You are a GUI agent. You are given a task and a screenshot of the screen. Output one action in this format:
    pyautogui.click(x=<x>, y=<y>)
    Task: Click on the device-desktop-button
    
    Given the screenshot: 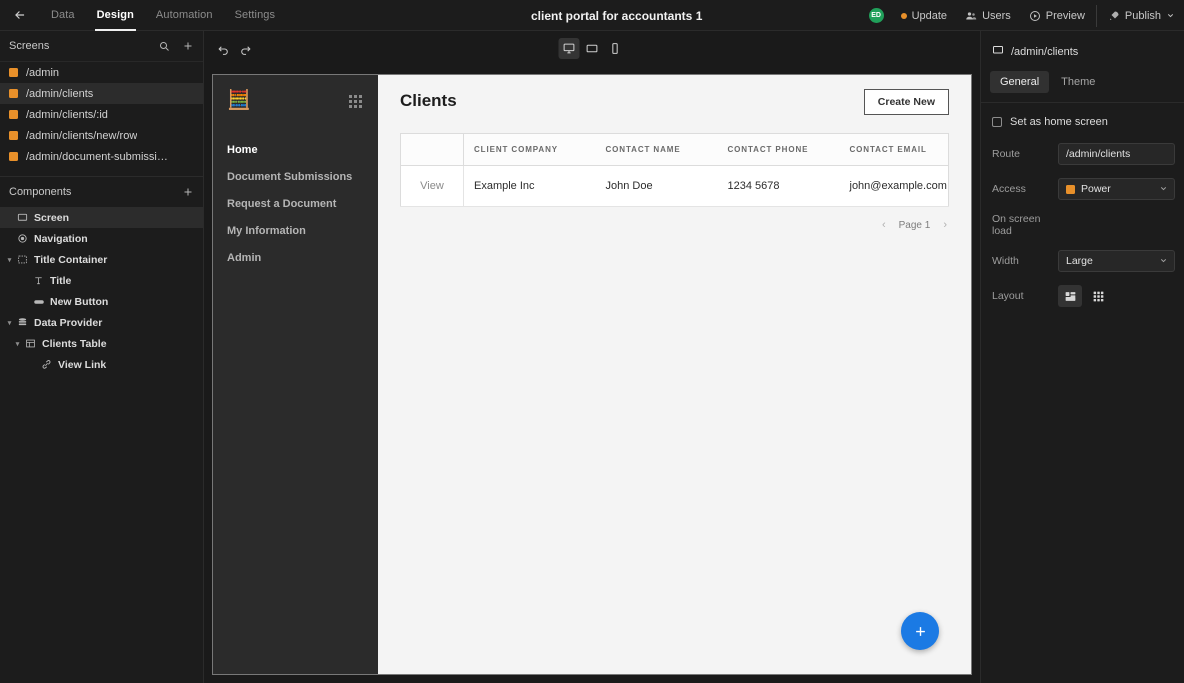 What is the action you would take?
    pyautogui.click(x=569, y=48)
    